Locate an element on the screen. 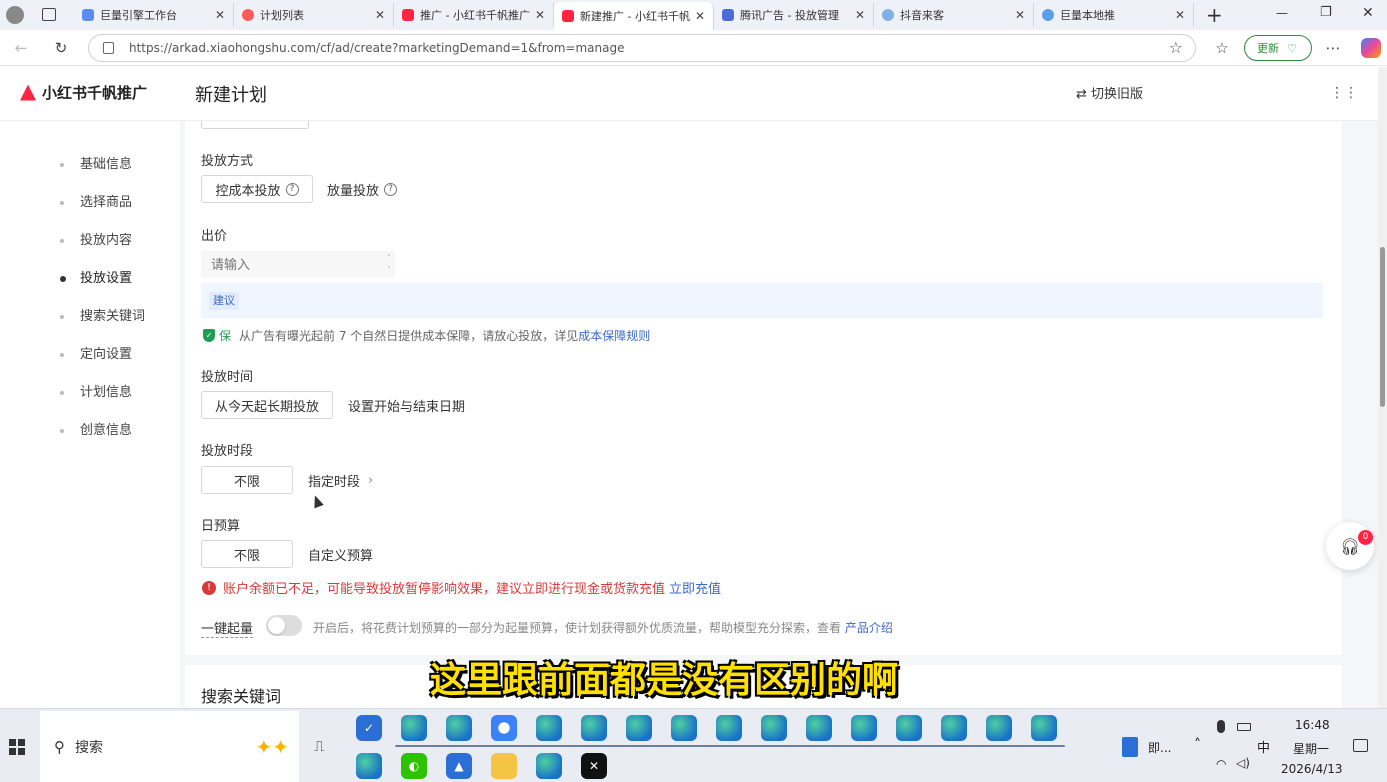 The width and height of the screenshot is (1387, 782). recharge-link: 立即充值 is located at coordinates (695, 587).